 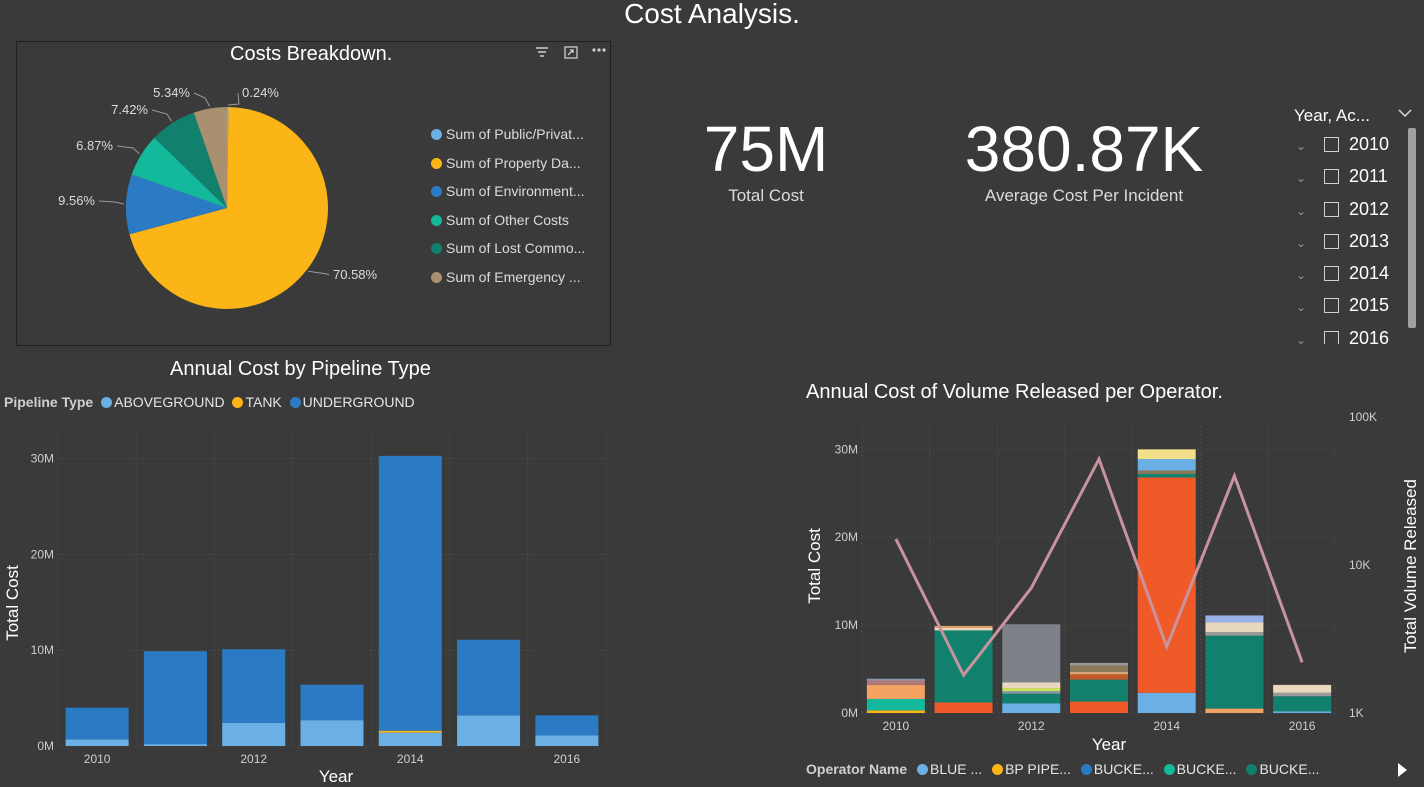 I want to click on slicer-item-2014: ⌄ 2014, so click(x=1342, y=279).